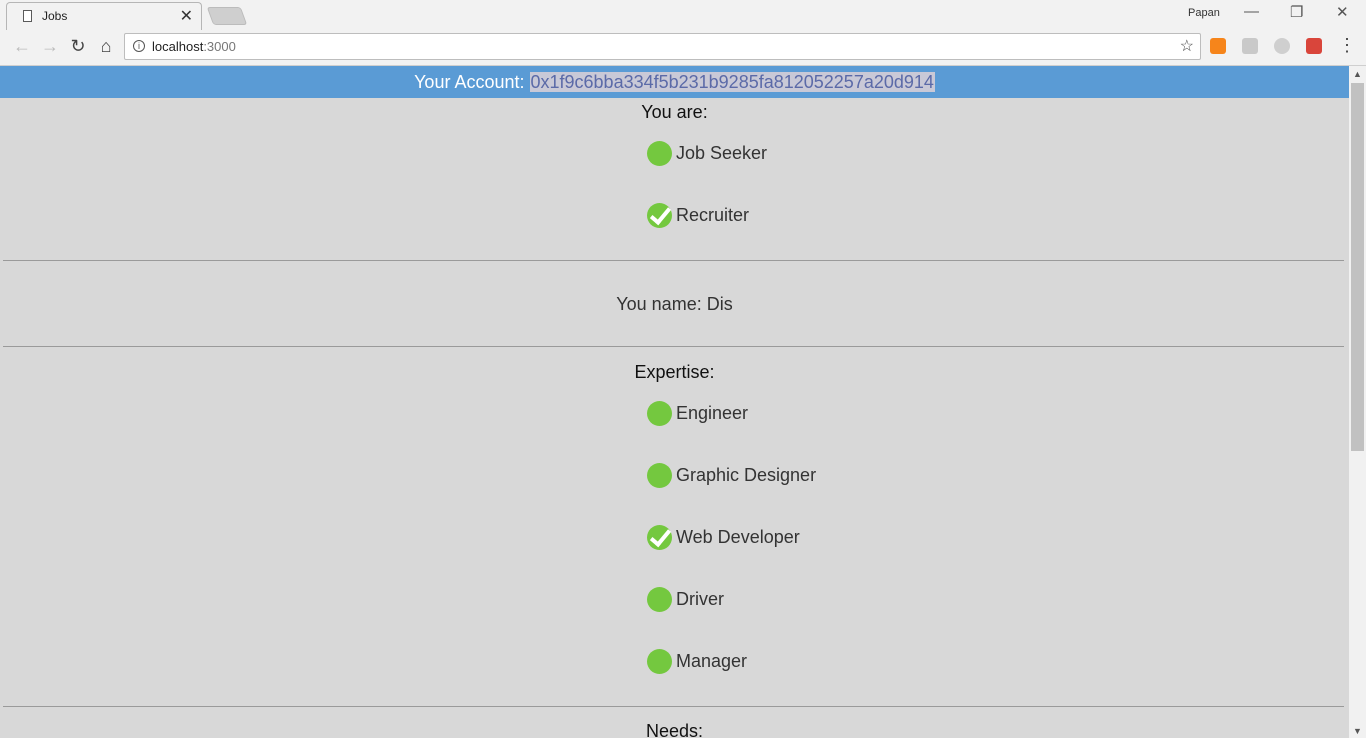  Describe the element at coordinates (659, 537) in the screenshot. I see `radio-web-developer` at that location.